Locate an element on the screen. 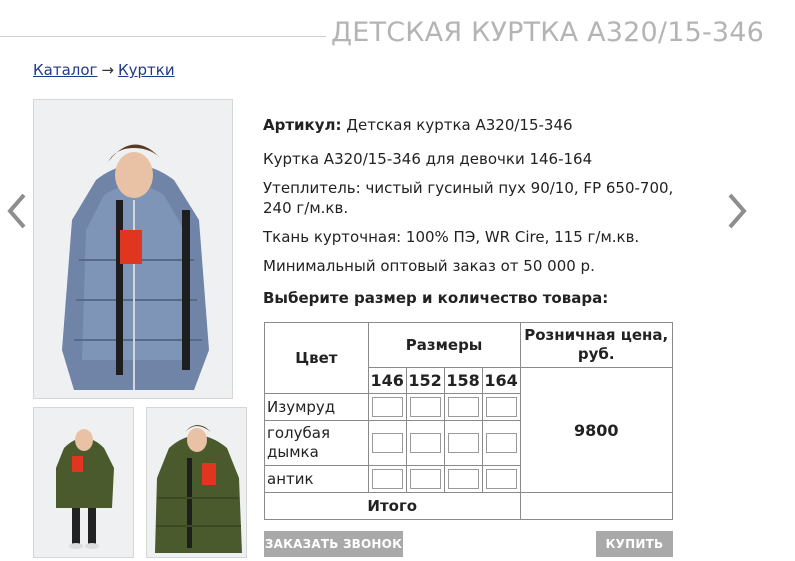  color-name-golubaya-dymka: голубая дымка is located at coordinates (316, 443).